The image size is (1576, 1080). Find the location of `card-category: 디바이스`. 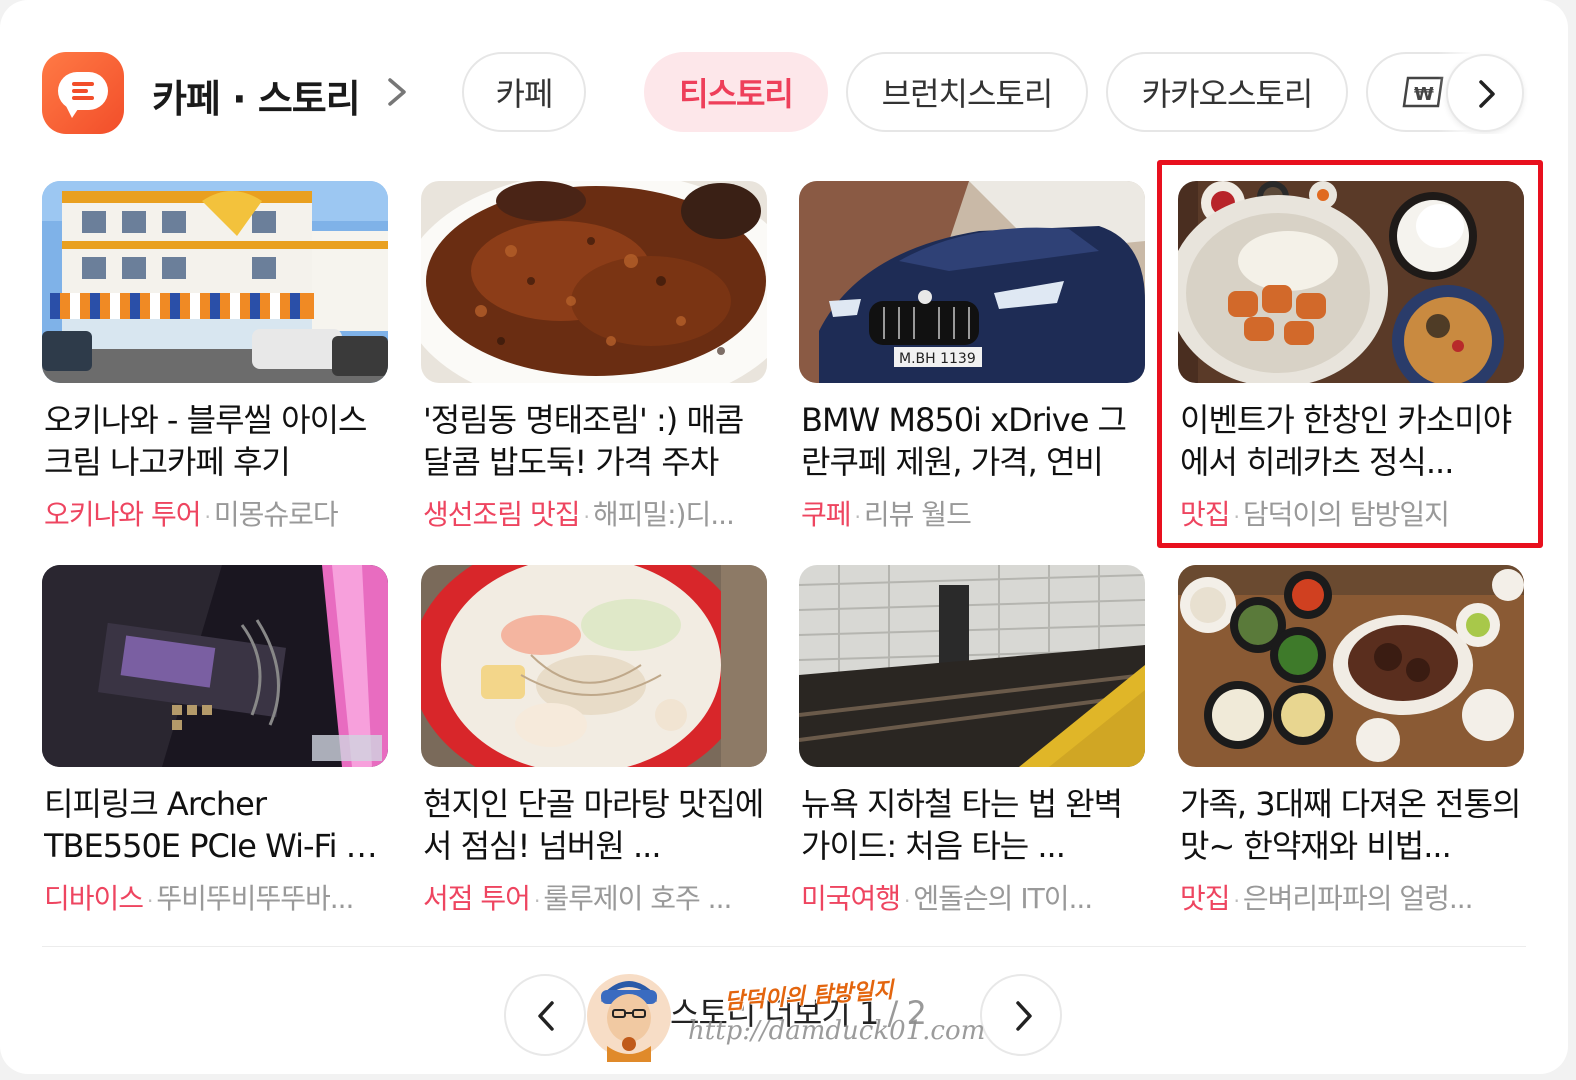

card-category: 디바이스 is located at coordinates (94, 898).